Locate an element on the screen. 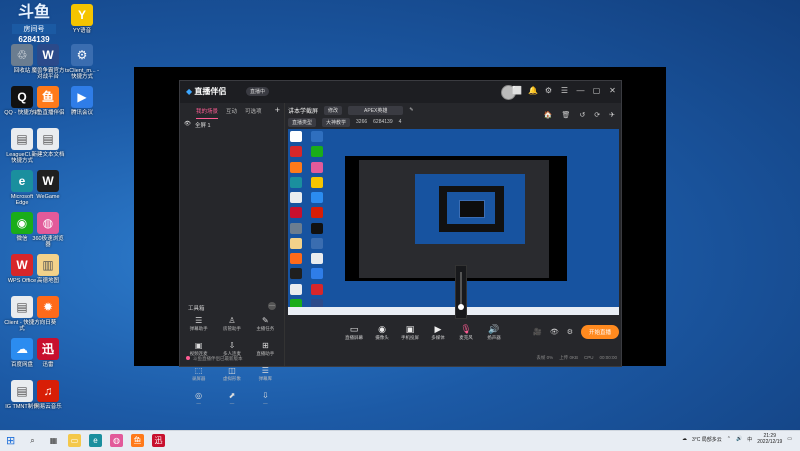 This screenshot has width=800, height=451. desktop-icon: ▶ 腾讯会议 is located at coordinates (82, 101).